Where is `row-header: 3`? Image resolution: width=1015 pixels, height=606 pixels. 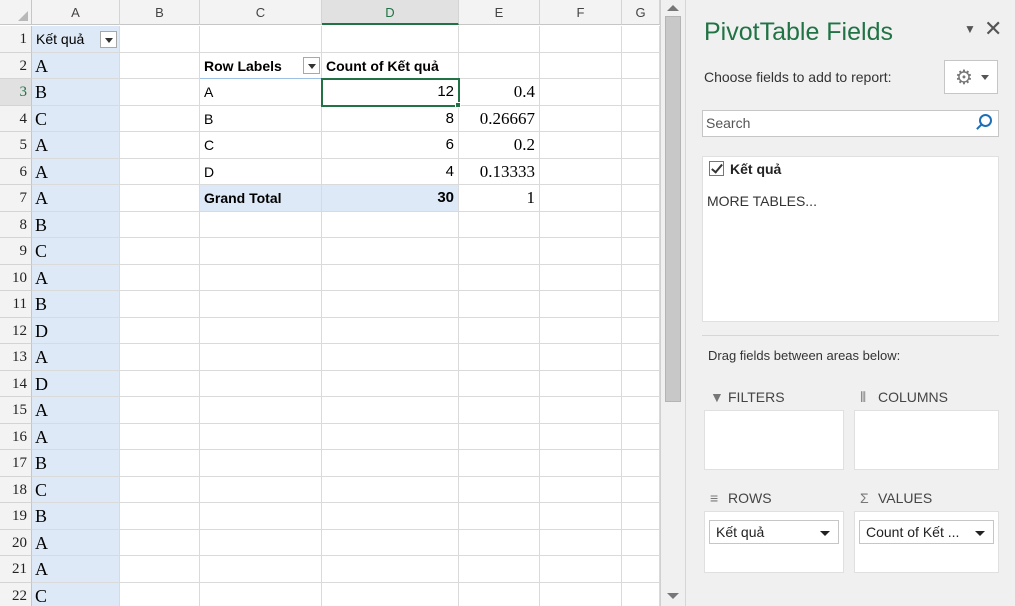 row-header: 3 is located at coordinates (16, 92).